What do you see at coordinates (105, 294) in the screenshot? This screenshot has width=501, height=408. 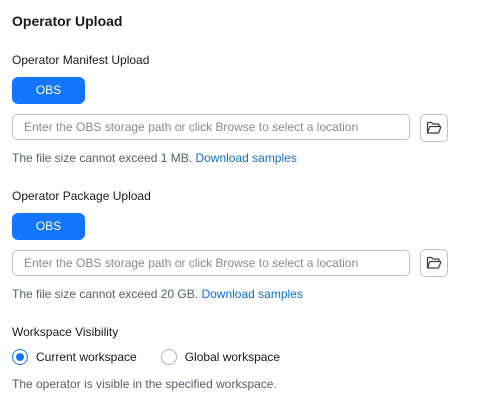 I see `package-size-hint-text: The file size cannot exceed 20 GB.` at bounding box center [105, 294].